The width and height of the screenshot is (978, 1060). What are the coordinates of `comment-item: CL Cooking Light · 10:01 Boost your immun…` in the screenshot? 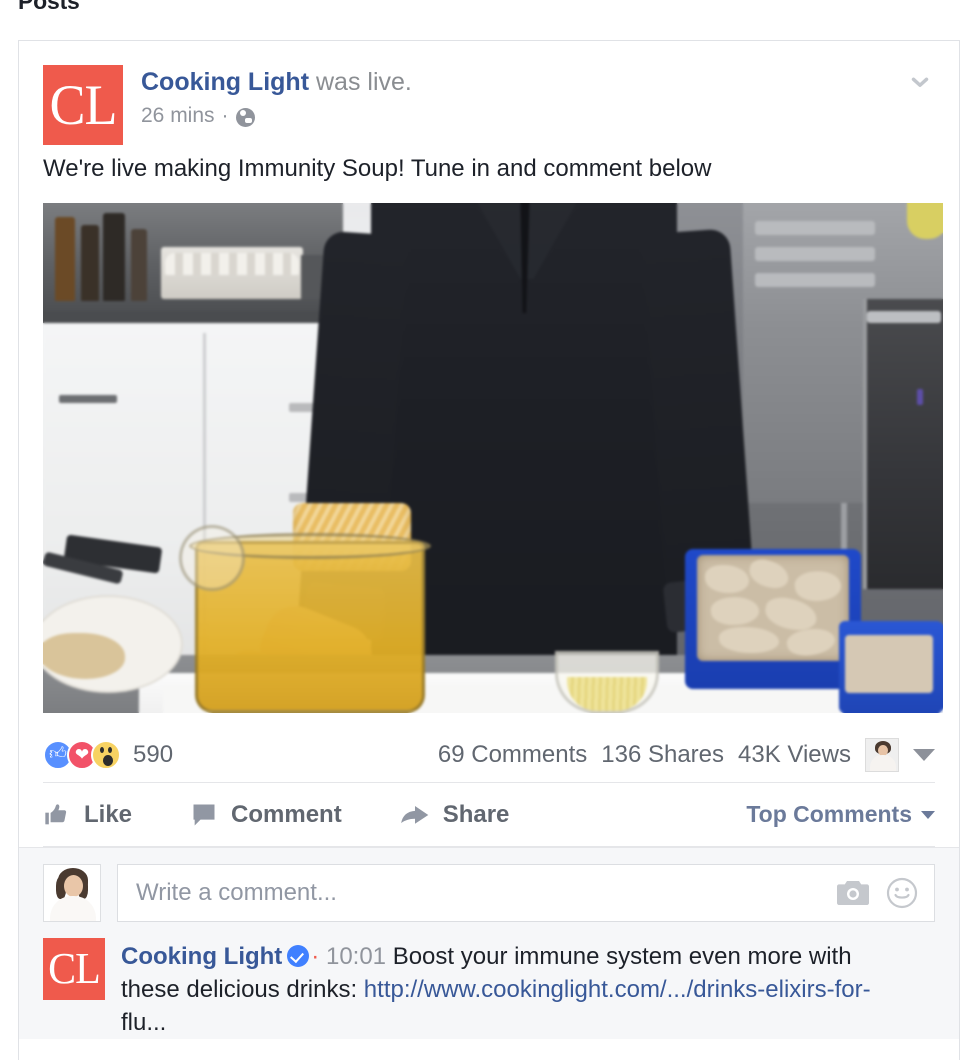 It's located at (489, 988).